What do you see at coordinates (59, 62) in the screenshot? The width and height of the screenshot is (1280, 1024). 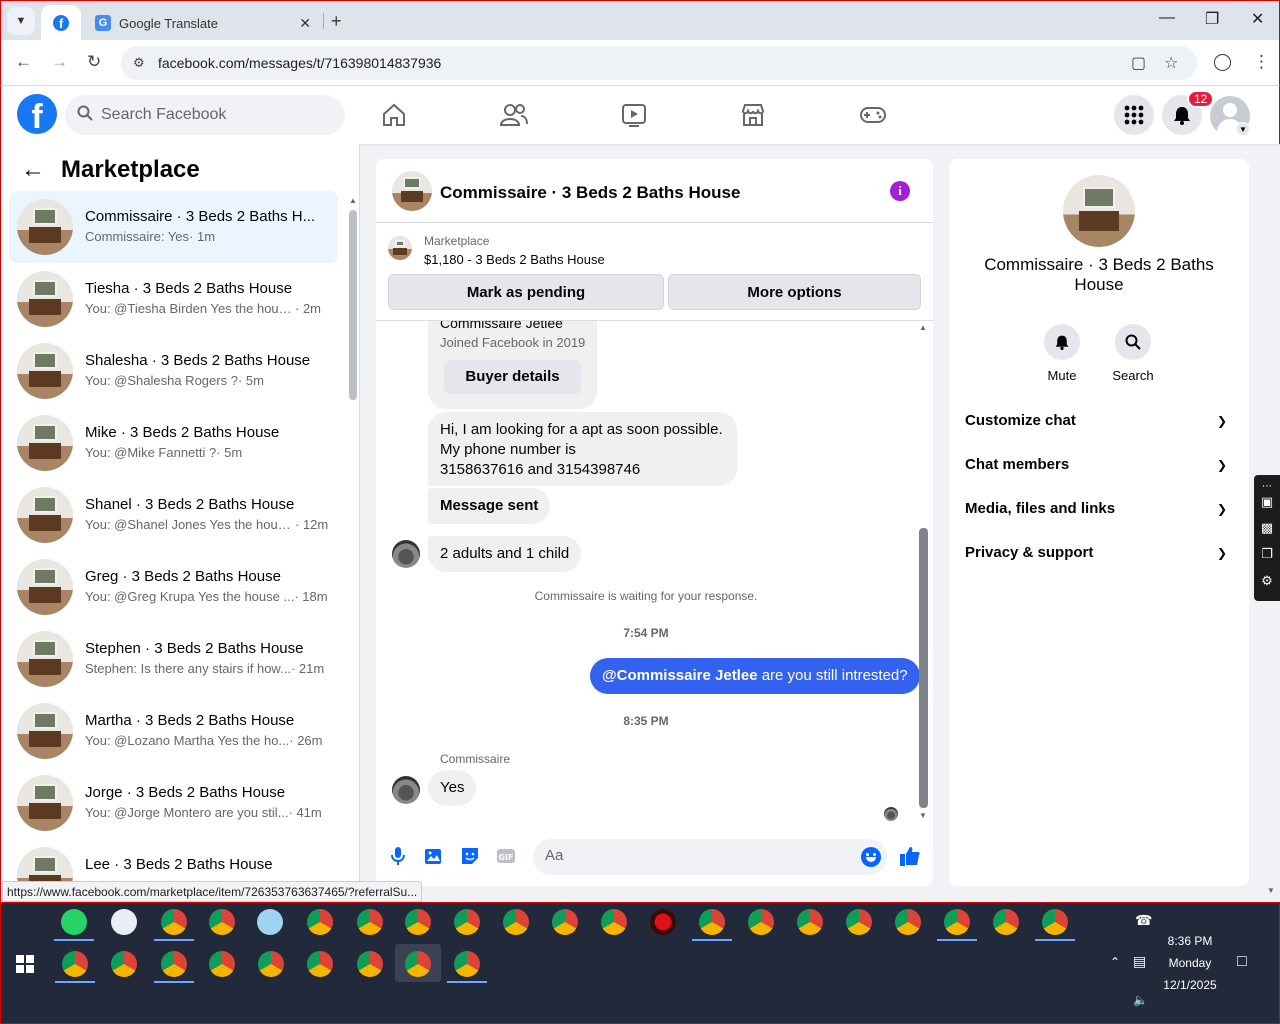 I see `forward-button: →` at bounding box center [59, 62].